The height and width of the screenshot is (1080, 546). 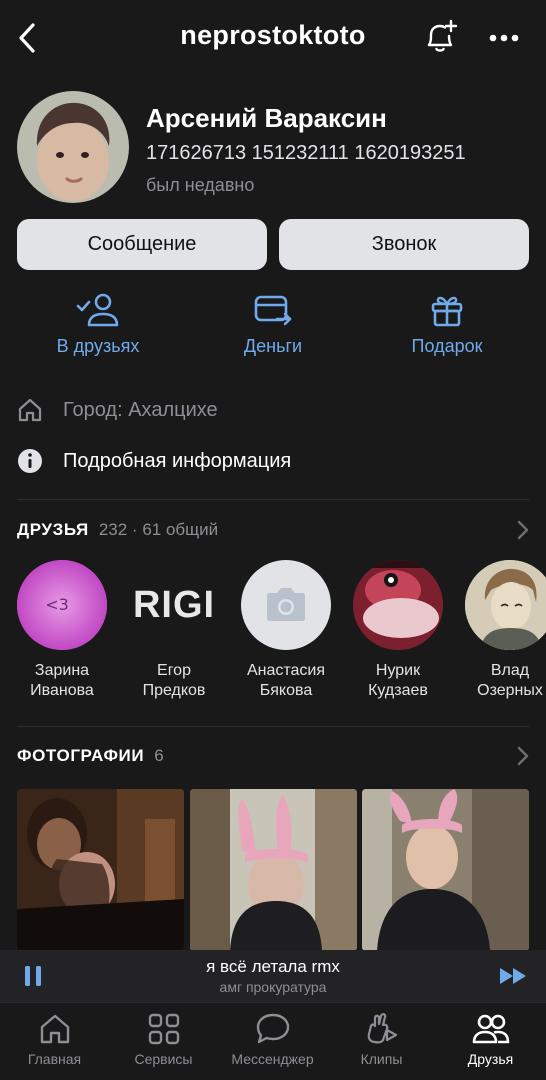 I want to click on quick-actions: В друзьях Деньги Подарок, so click(x=273, y=325).